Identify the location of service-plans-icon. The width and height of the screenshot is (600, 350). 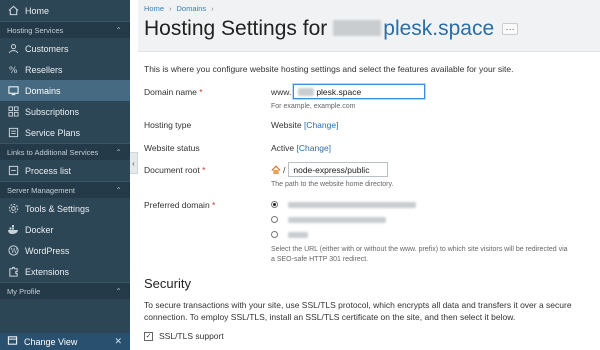
(13, 133).